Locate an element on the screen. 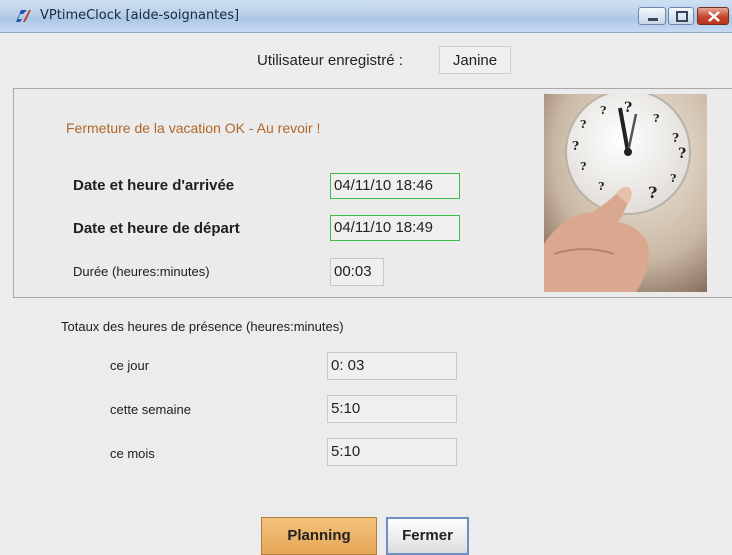 The height and width of the screenshot is (555, 732). maximize-button is located at coordinates (681, 16).